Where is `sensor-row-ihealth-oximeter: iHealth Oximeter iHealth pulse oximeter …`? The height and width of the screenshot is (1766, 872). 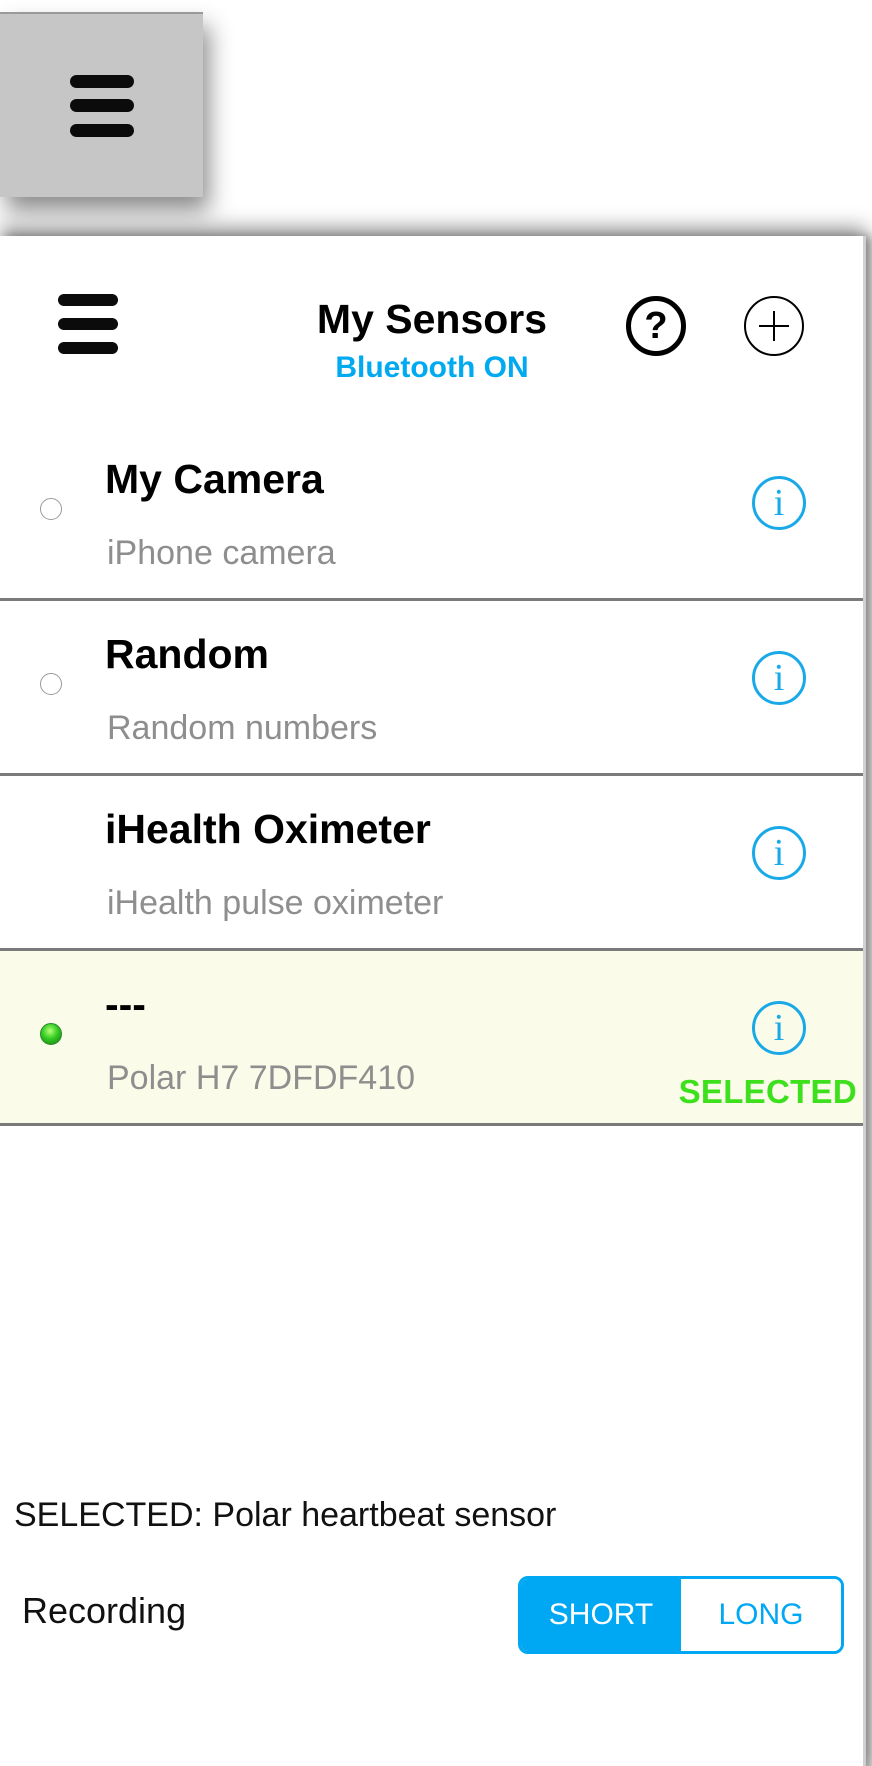 sensor-row-ihealth-oximeter: iHealth Oximeter iHealth pulse oximeter … is located at coordinates (431, 863).